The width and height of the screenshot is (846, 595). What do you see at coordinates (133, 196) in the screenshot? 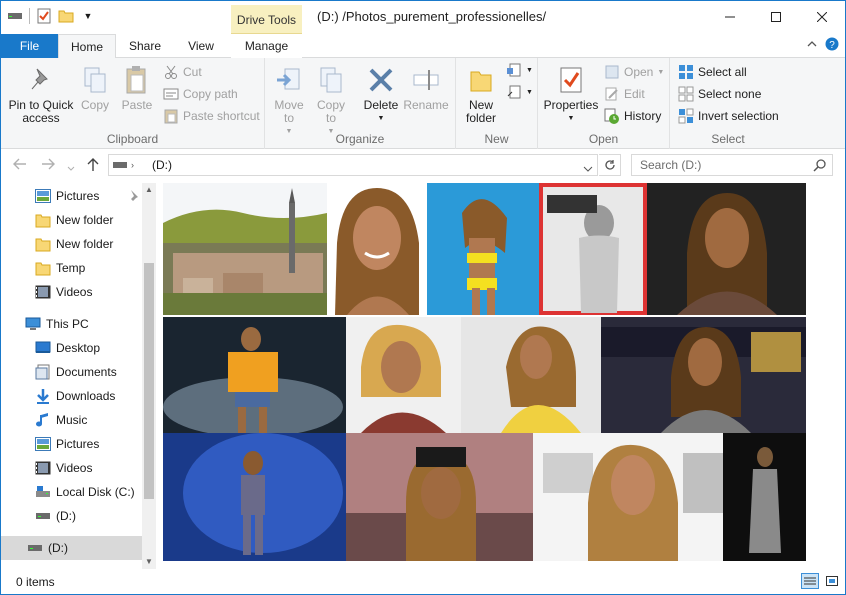
I see `pin-icon` at bounding box center [133, 196].